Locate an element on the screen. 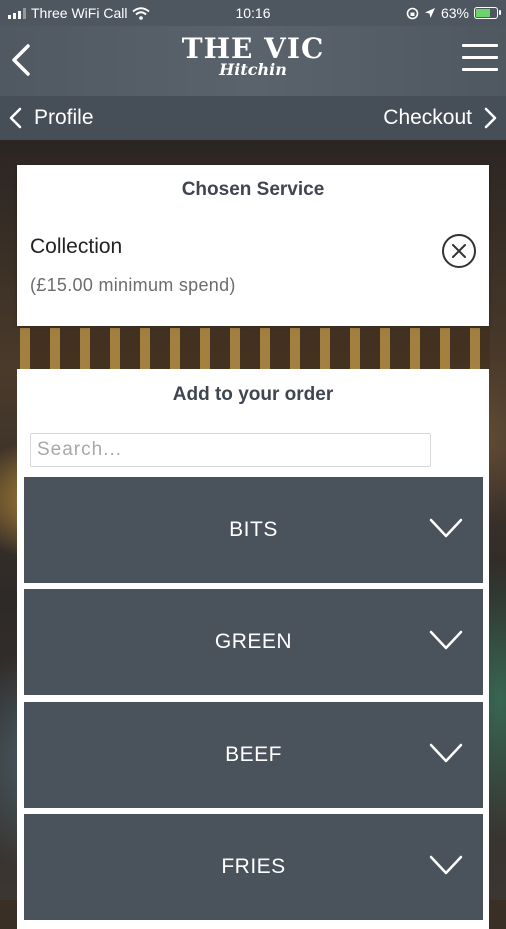  service-name: Collection is located at coordinates (76, 246).